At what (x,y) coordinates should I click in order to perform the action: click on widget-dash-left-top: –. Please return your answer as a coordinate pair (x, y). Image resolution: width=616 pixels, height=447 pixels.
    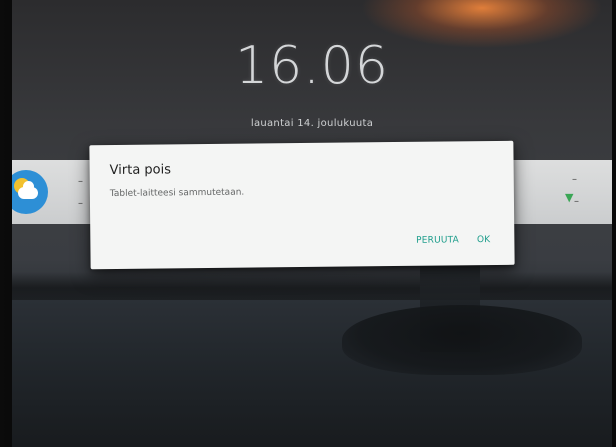
    Looking at the image, I should click on (80, 181).